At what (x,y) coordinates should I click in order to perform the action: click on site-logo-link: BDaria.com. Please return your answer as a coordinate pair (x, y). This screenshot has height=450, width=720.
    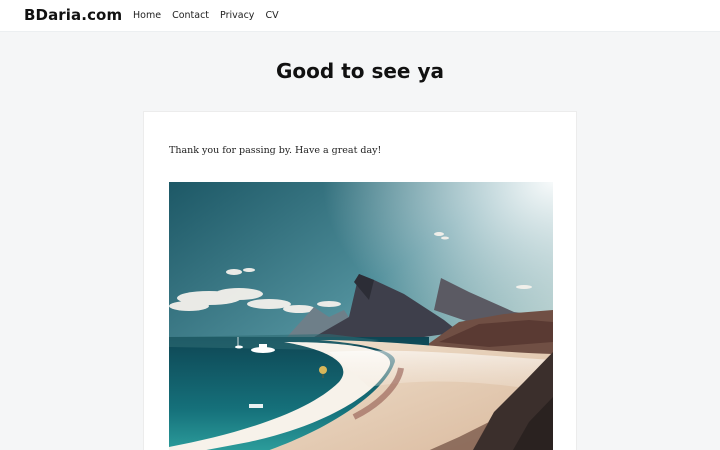
    Looking at the image, I should click on (73, 15).